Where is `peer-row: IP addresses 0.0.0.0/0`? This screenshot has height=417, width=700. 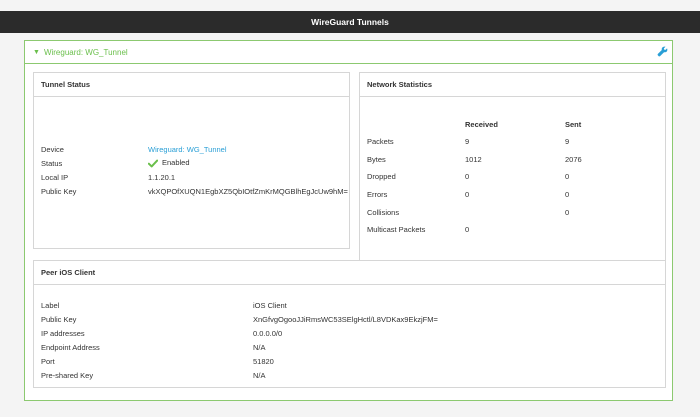
peer-row: IP addresses 0.0.0.0/0 is located at coordinates (349, 333).